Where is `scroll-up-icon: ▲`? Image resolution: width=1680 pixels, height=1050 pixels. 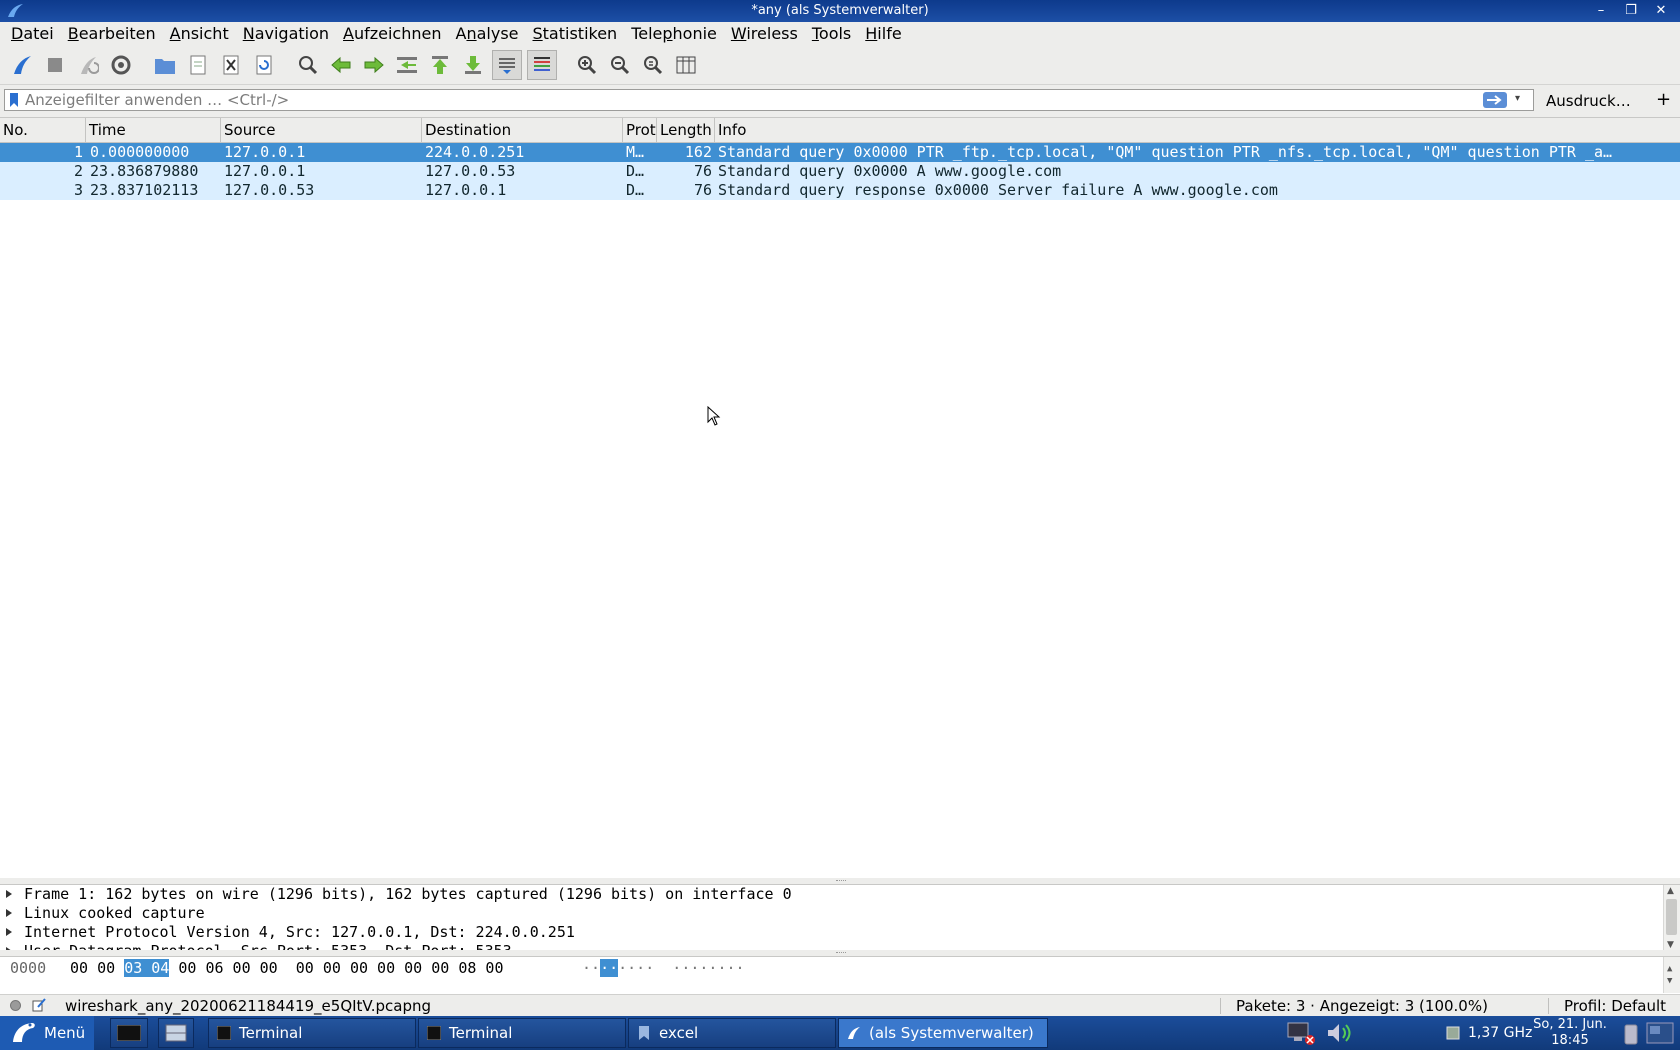 scroll-up-icon: ▲ is located at coordinates (1670, 891).